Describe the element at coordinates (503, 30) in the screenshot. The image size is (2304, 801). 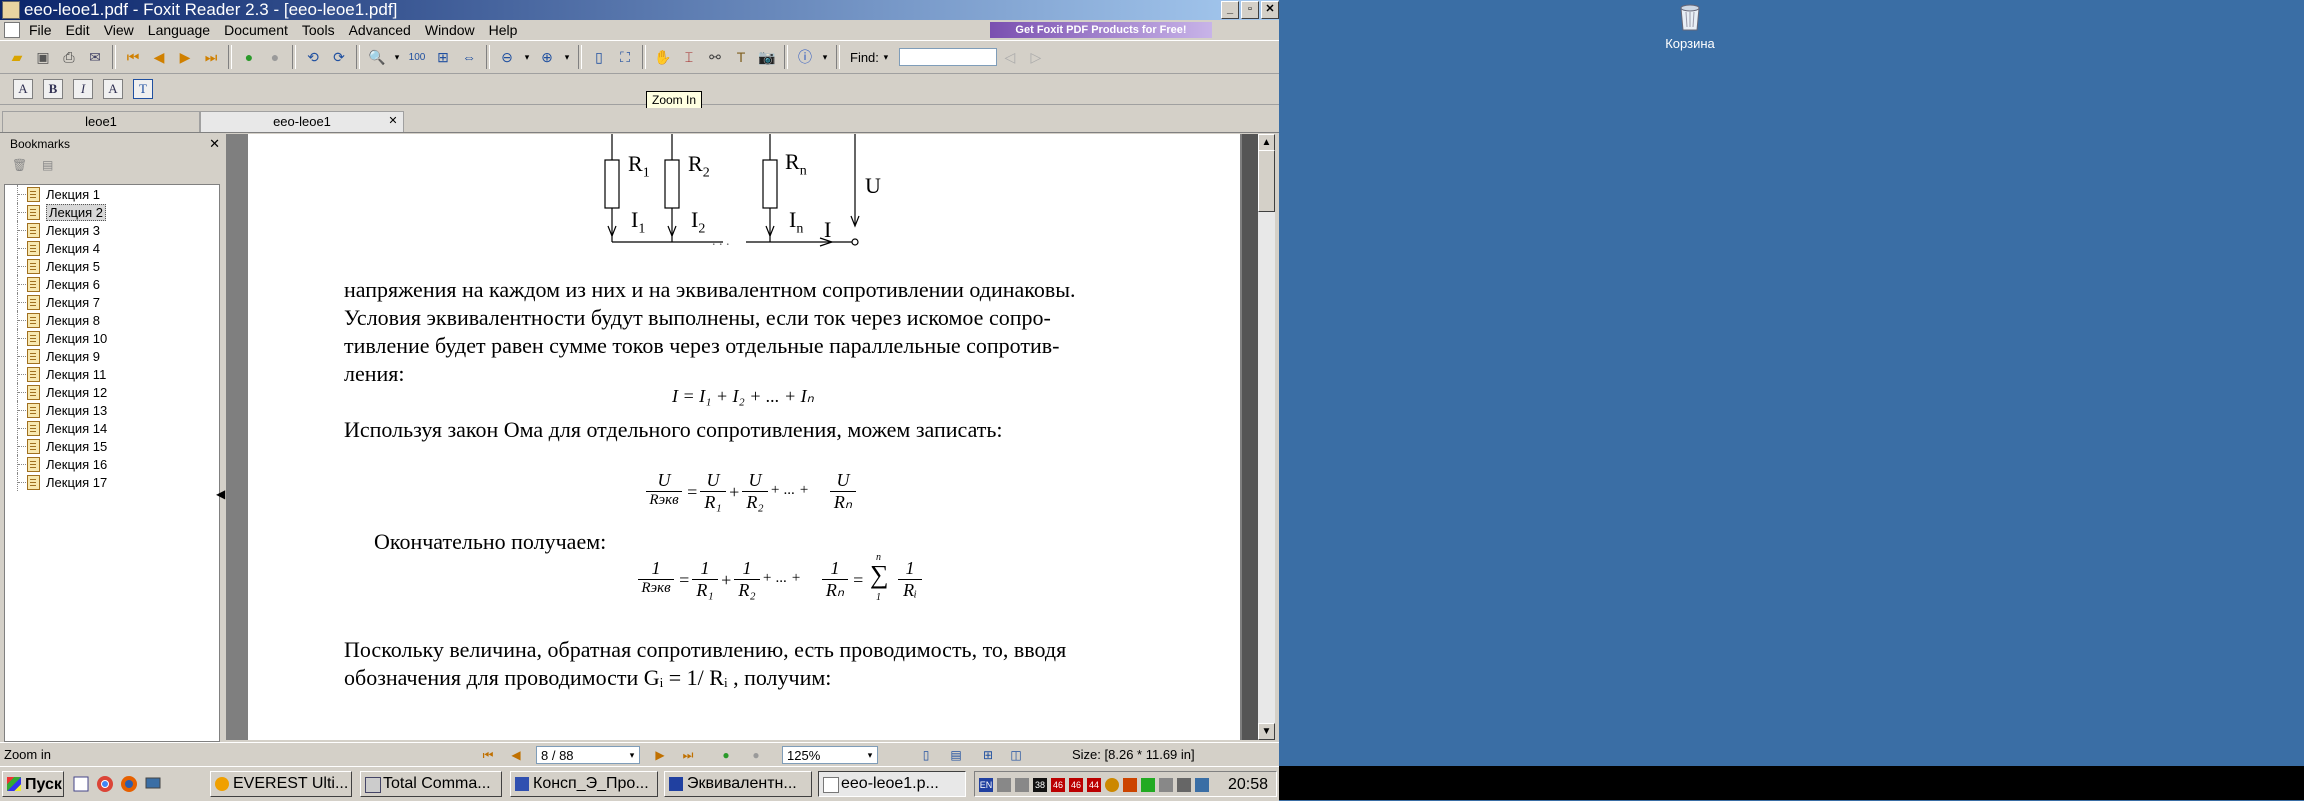
I see `menu-help: Help` at that location.